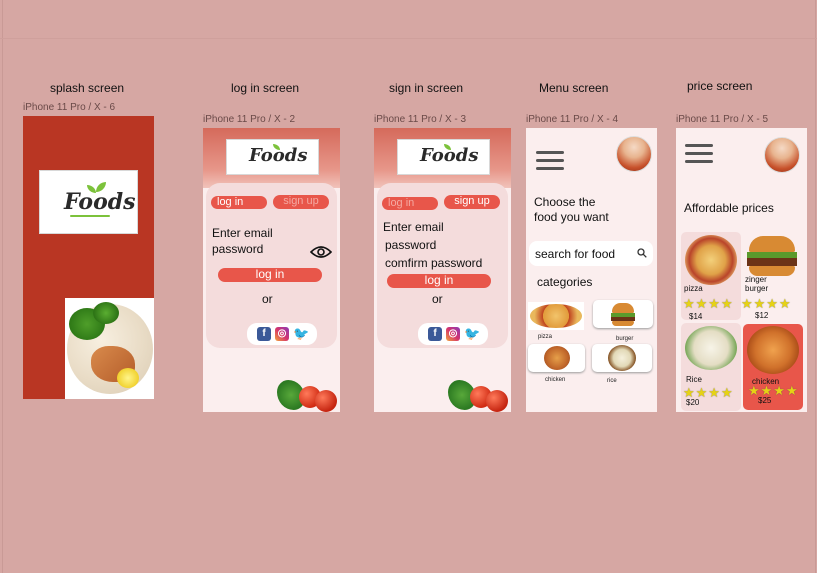 Image resolution: width=817 pixels, height=573 pixels. Describe the element at coordinates (772, 276) in the screenshot. I see `product-card-burger: zinger burger ★★★★ $12` at that location.